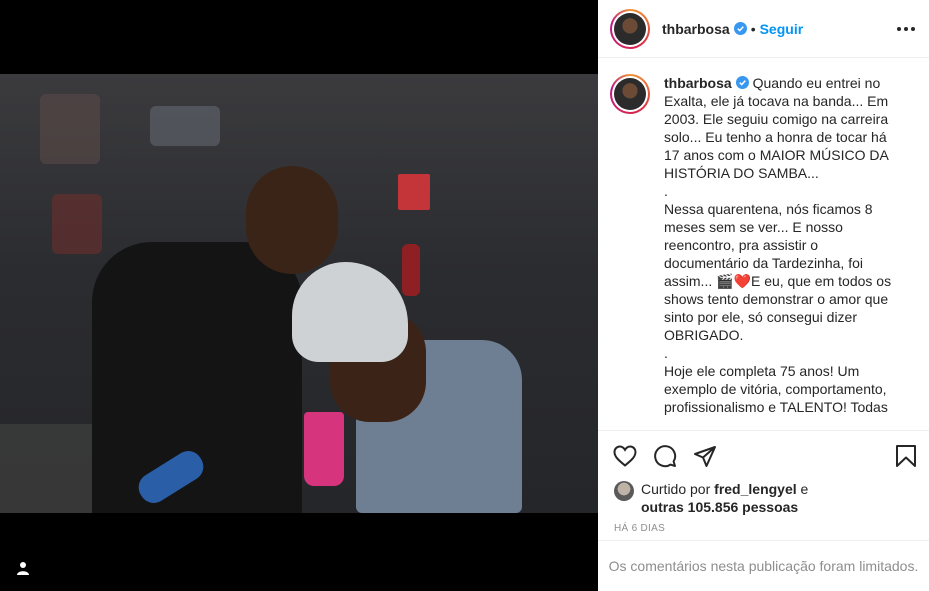 This screenshot has width=929, height=591. What do you see at coordinates (50, 468) in the screenshot?
I see `background-table` at bounding box center [50, 468].